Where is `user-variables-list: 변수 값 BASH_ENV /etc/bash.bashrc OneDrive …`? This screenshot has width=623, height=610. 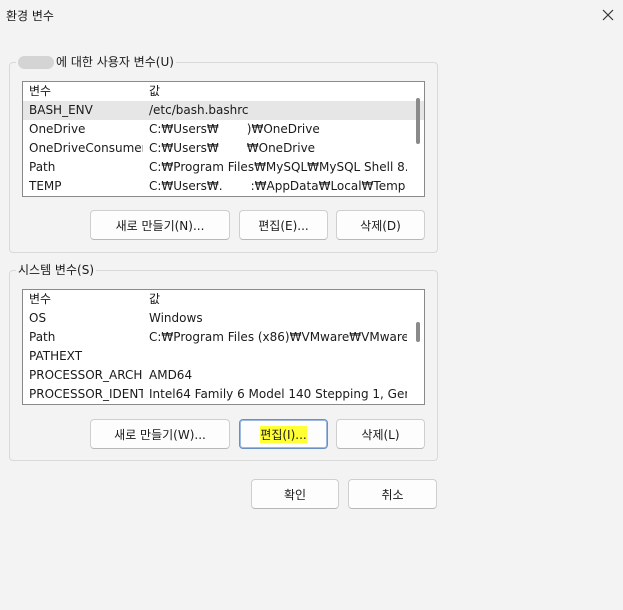
user-variables-list: 변수 값 BASH_ENV /etc/bash.bashrc OneDrive … is located at coordinates (223, 139).